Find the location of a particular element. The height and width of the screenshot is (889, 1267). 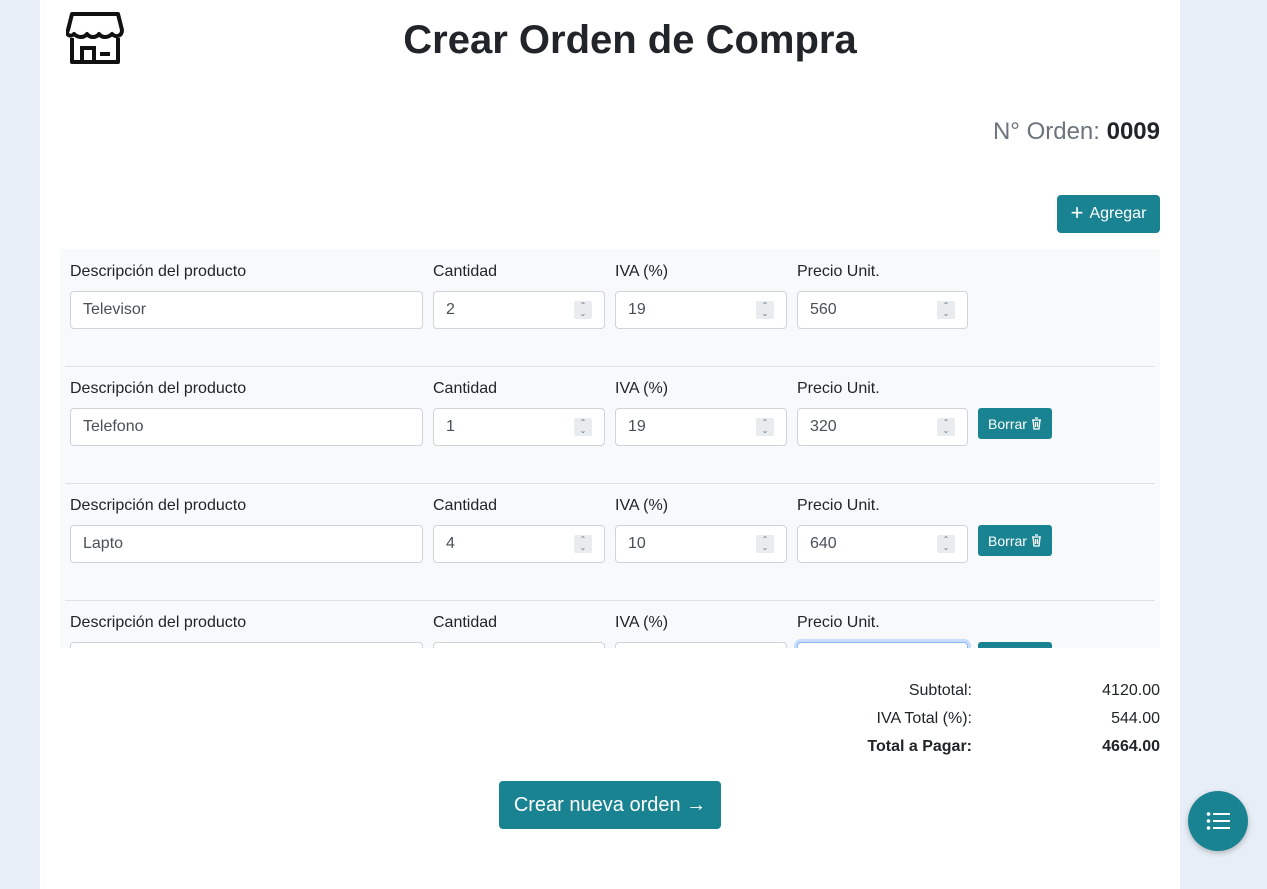

orders-list-button is located at coordinates (1218, 821).